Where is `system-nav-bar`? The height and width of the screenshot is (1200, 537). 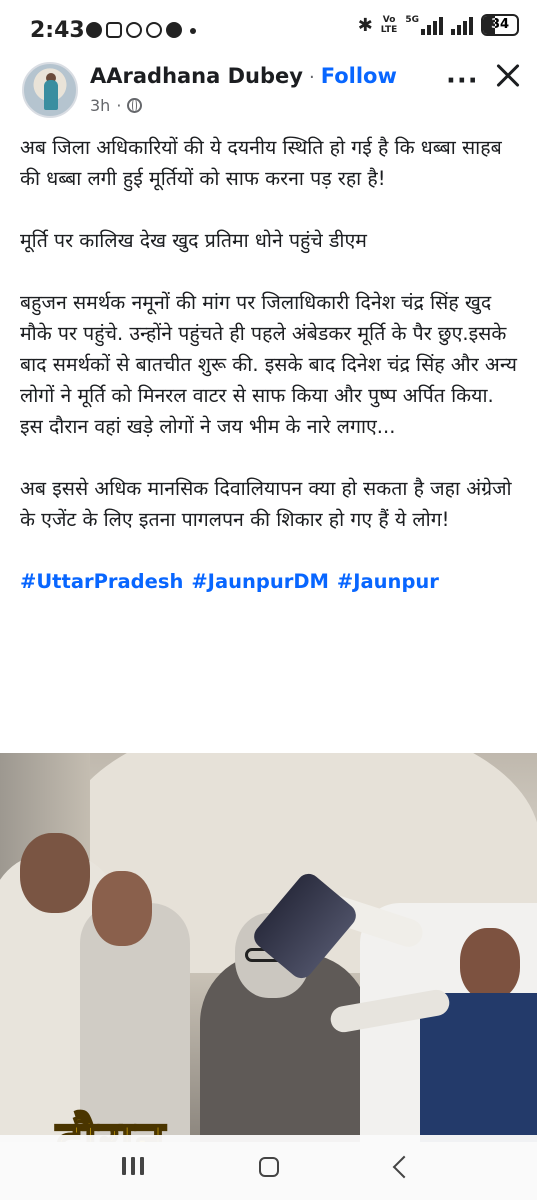
system-nav-bar is located at coordinates (268, 1167).